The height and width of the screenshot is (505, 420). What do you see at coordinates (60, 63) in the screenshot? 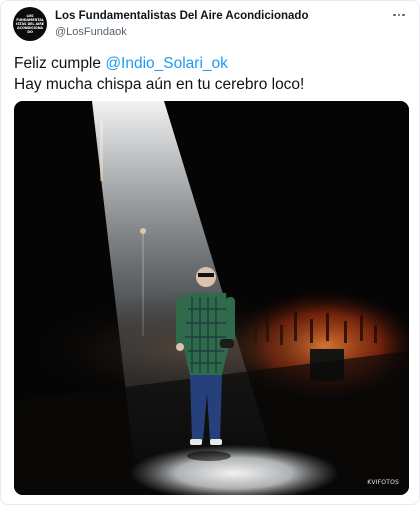
I see `tweet-text-prefix: Feliz cumple` at bounding box center [60, 63].